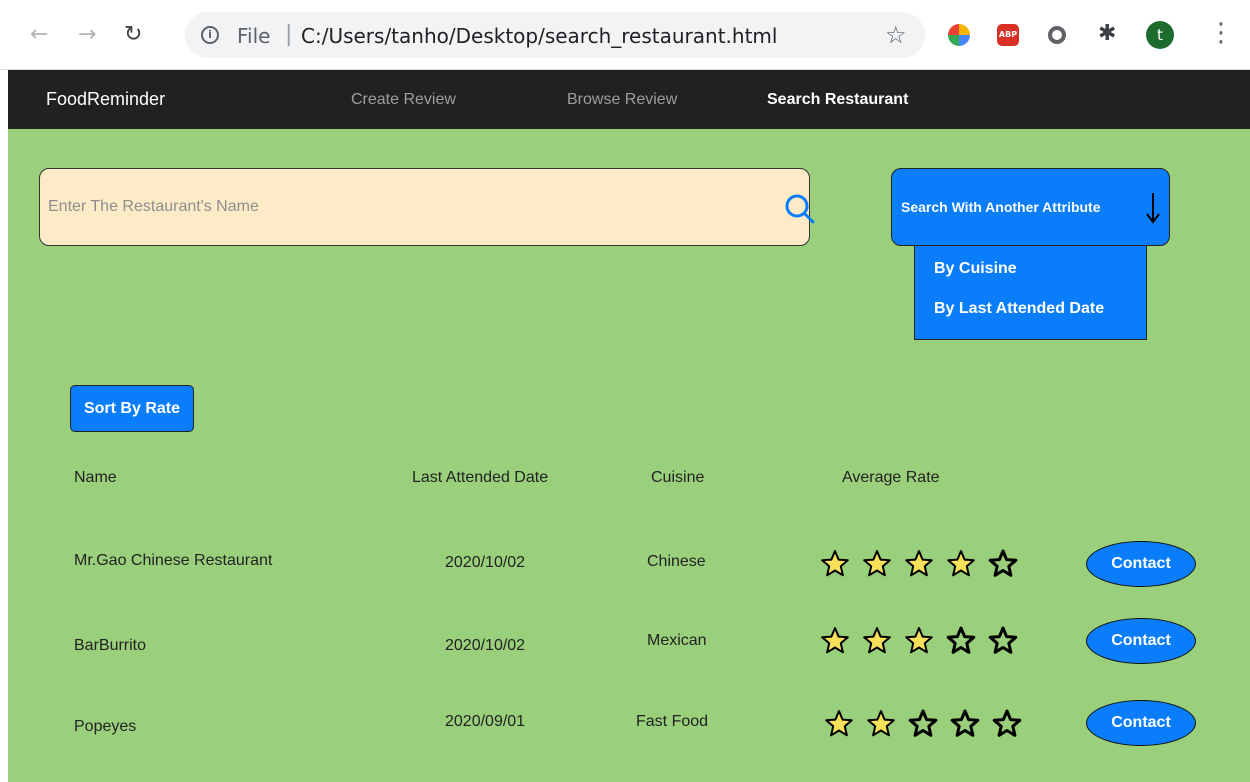  Describe the element at coordinates (480, 477) in the screenshot. I see `header-last-attended-date: Last Attended Date` at that location.